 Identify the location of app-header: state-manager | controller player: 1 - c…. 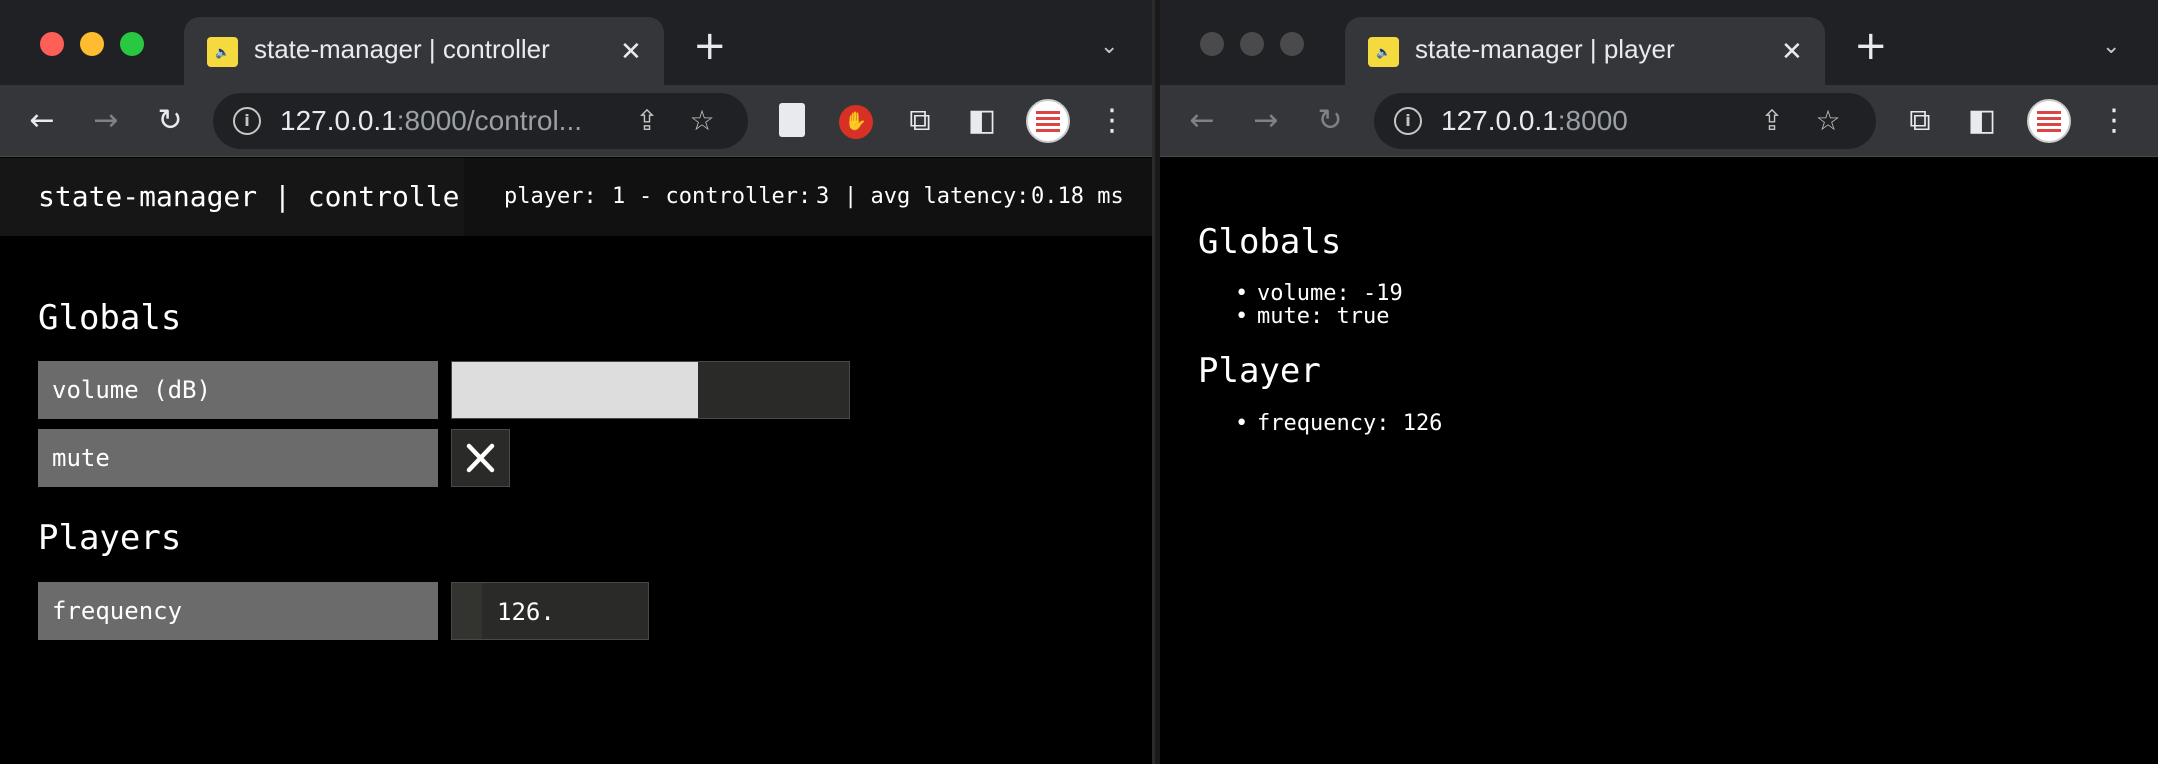
(576, 197).